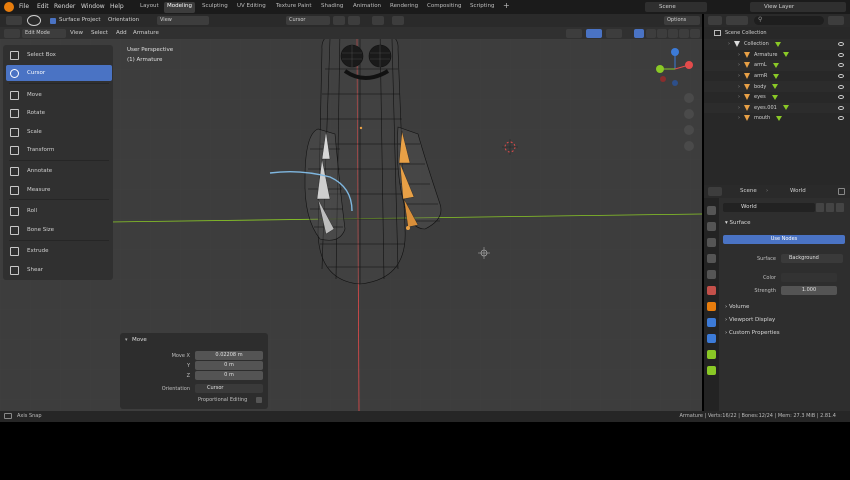 The height and width of the screenshot is (480, 850). What do you see at coordinates (836, 20) in the screenshot?
I see `filter-icon` at bounding box center [836, 20].